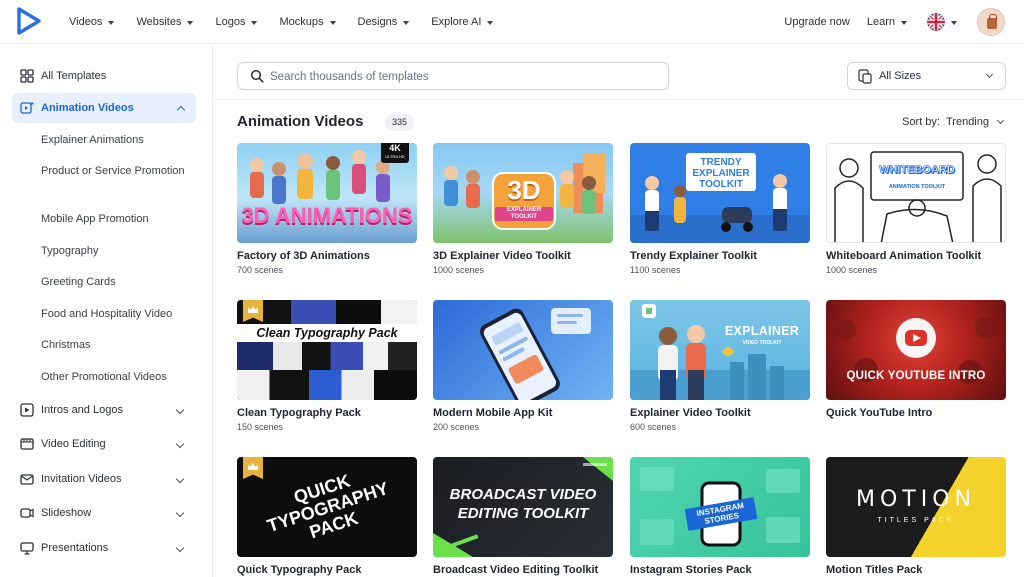 Image resolution: width=1024 pixels, height=577 pixels. I want to click on slideshow-icon, so click(27, 513).